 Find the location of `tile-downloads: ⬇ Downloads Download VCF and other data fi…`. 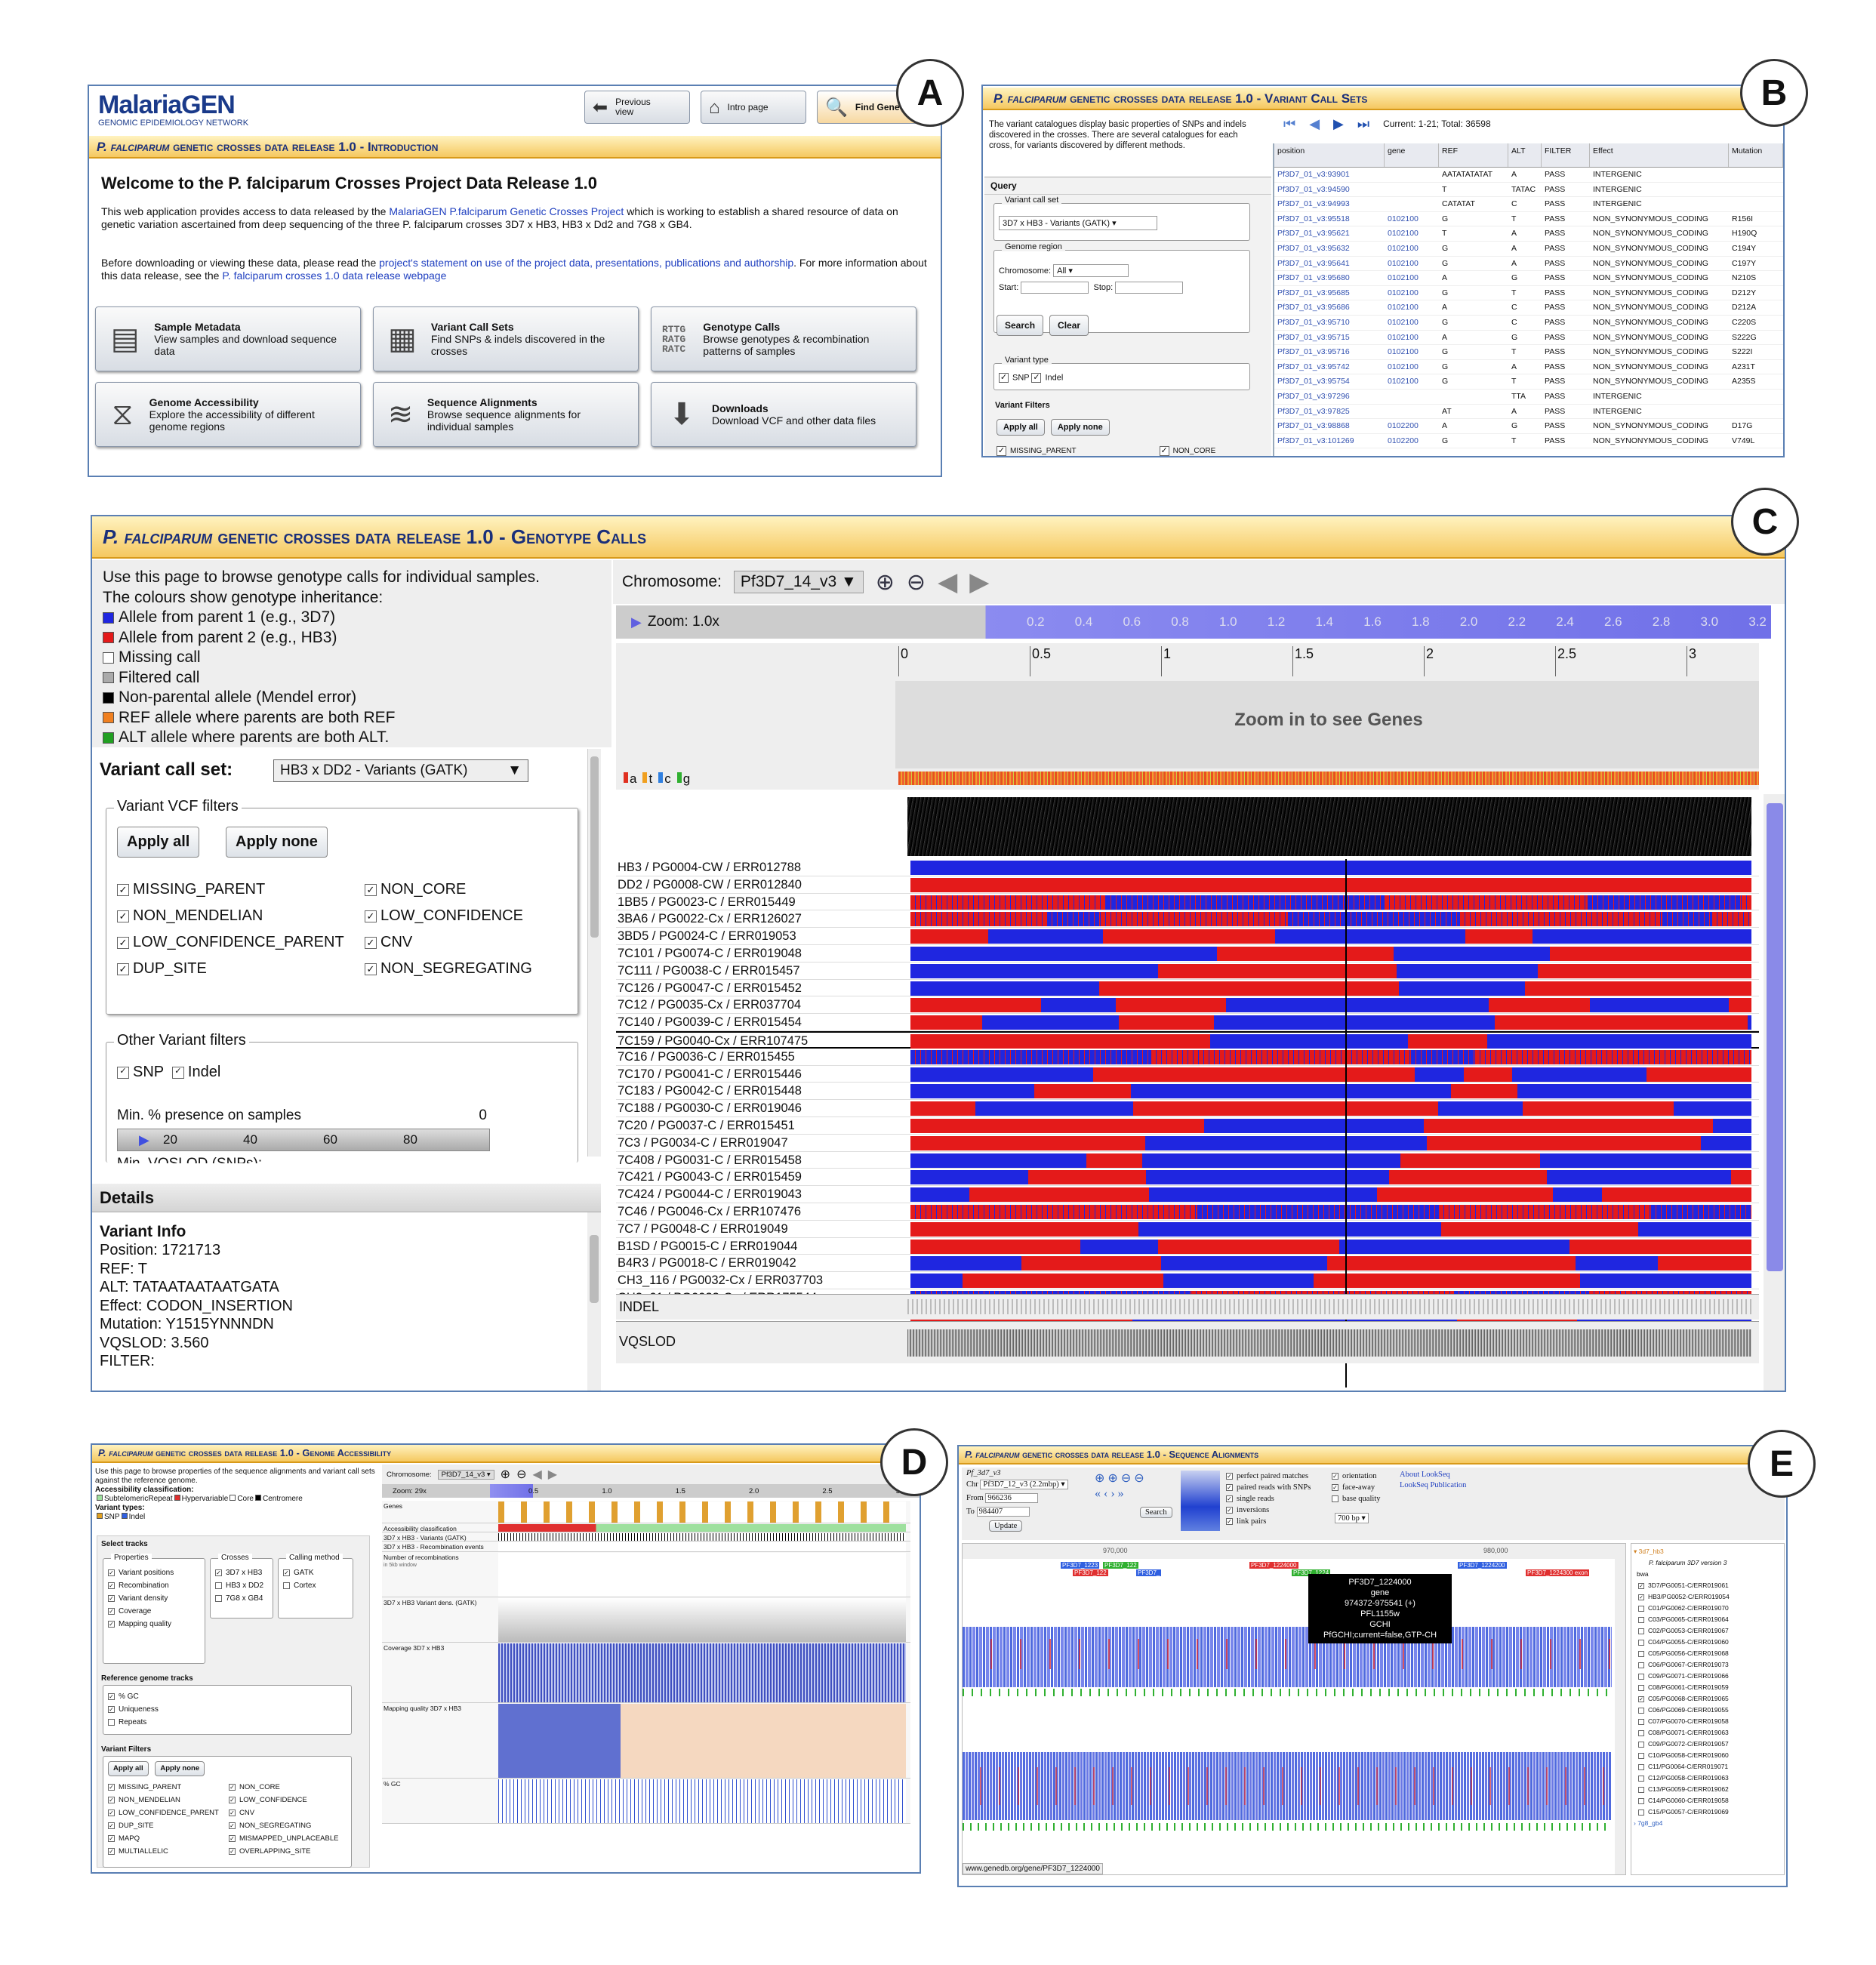

tile-downloads: ⬇ Downloads Download VCF and other data fi… is located at coordinates (783, 414).